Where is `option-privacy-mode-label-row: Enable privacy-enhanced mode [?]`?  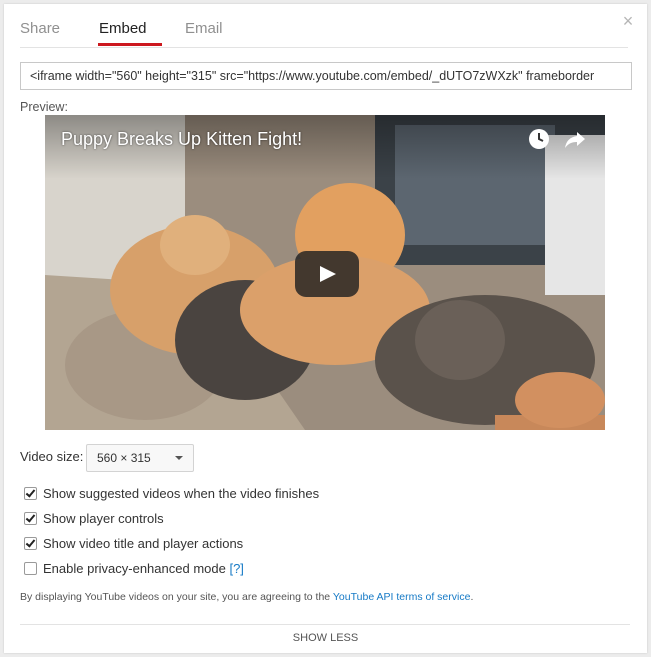 option-privacy-mode-label-row: Enable privacy-enhanced mode [?] is located at coordinates (143, 568).